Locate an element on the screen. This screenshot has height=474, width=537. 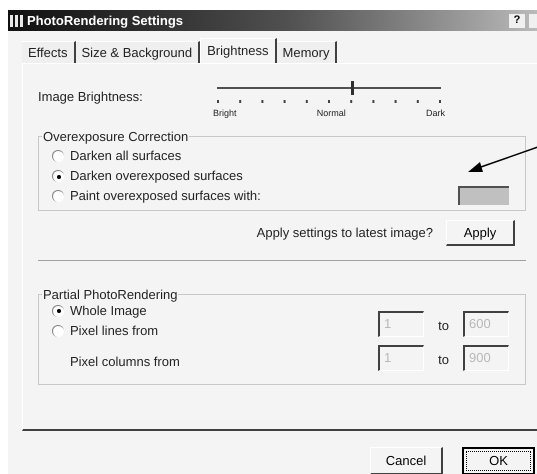
radio-label: Pixel lines from is located at coordinates (114, 331).